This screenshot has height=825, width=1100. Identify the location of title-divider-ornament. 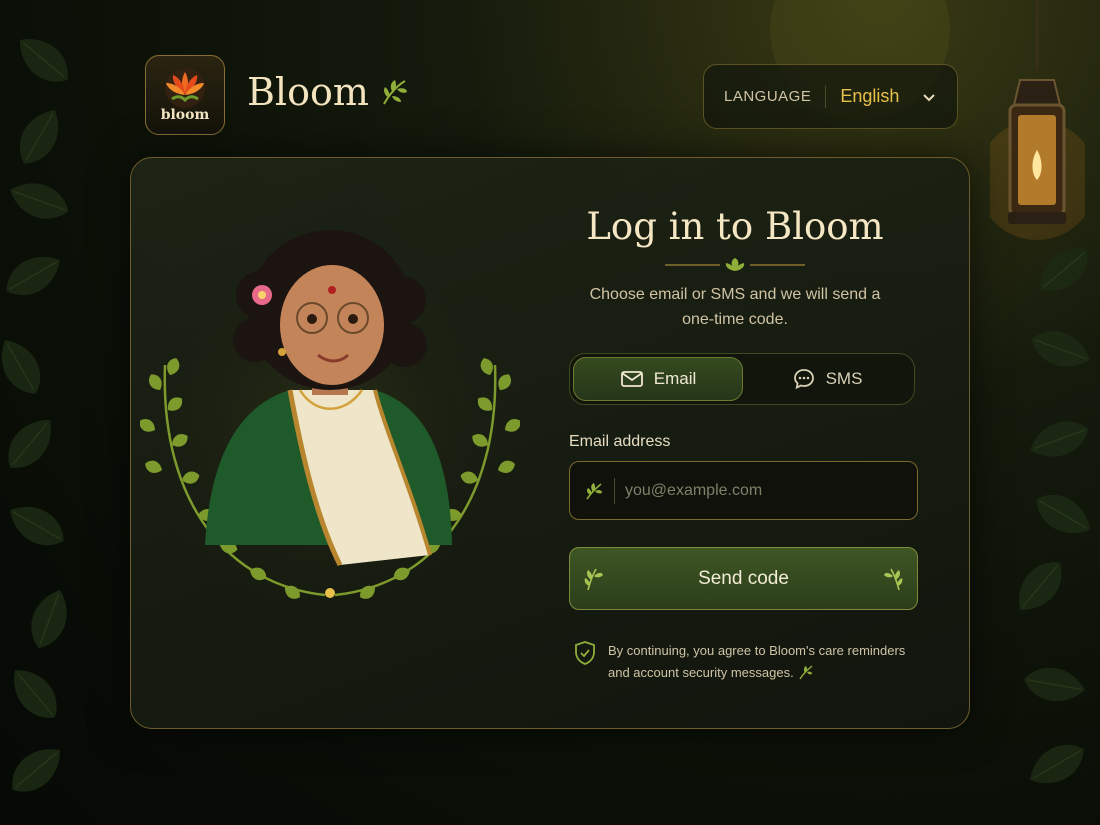
(735, 264).